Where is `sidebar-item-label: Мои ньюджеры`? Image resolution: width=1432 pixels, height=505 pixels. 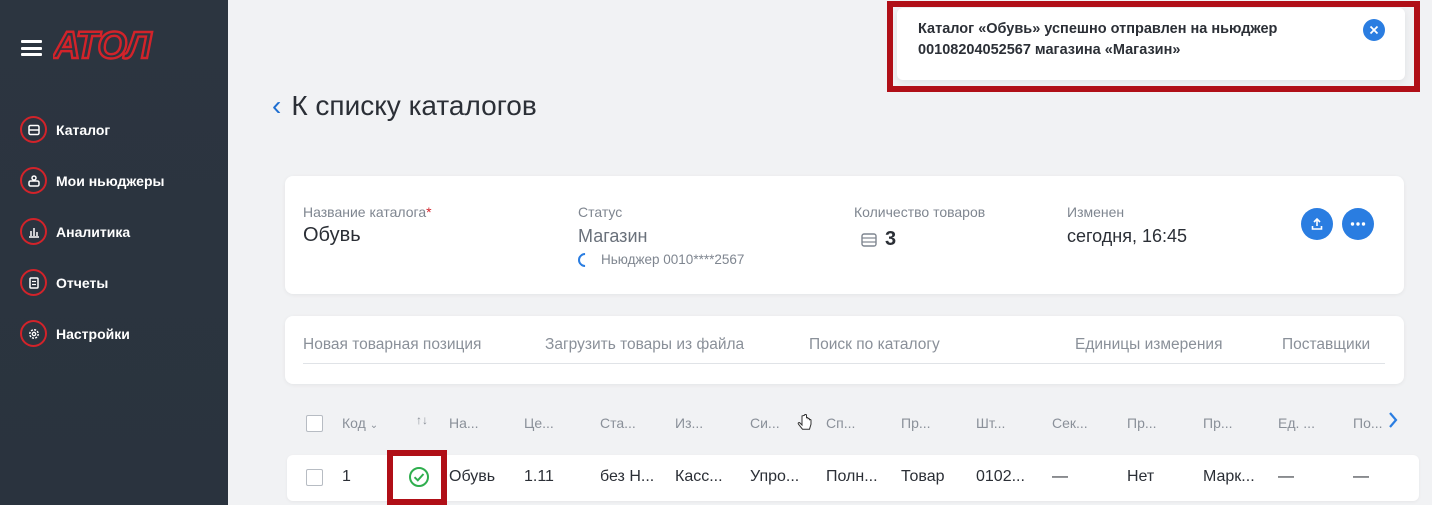 sidebar-item-label: Мои ньюджеры is located at coordinates (110, 180).